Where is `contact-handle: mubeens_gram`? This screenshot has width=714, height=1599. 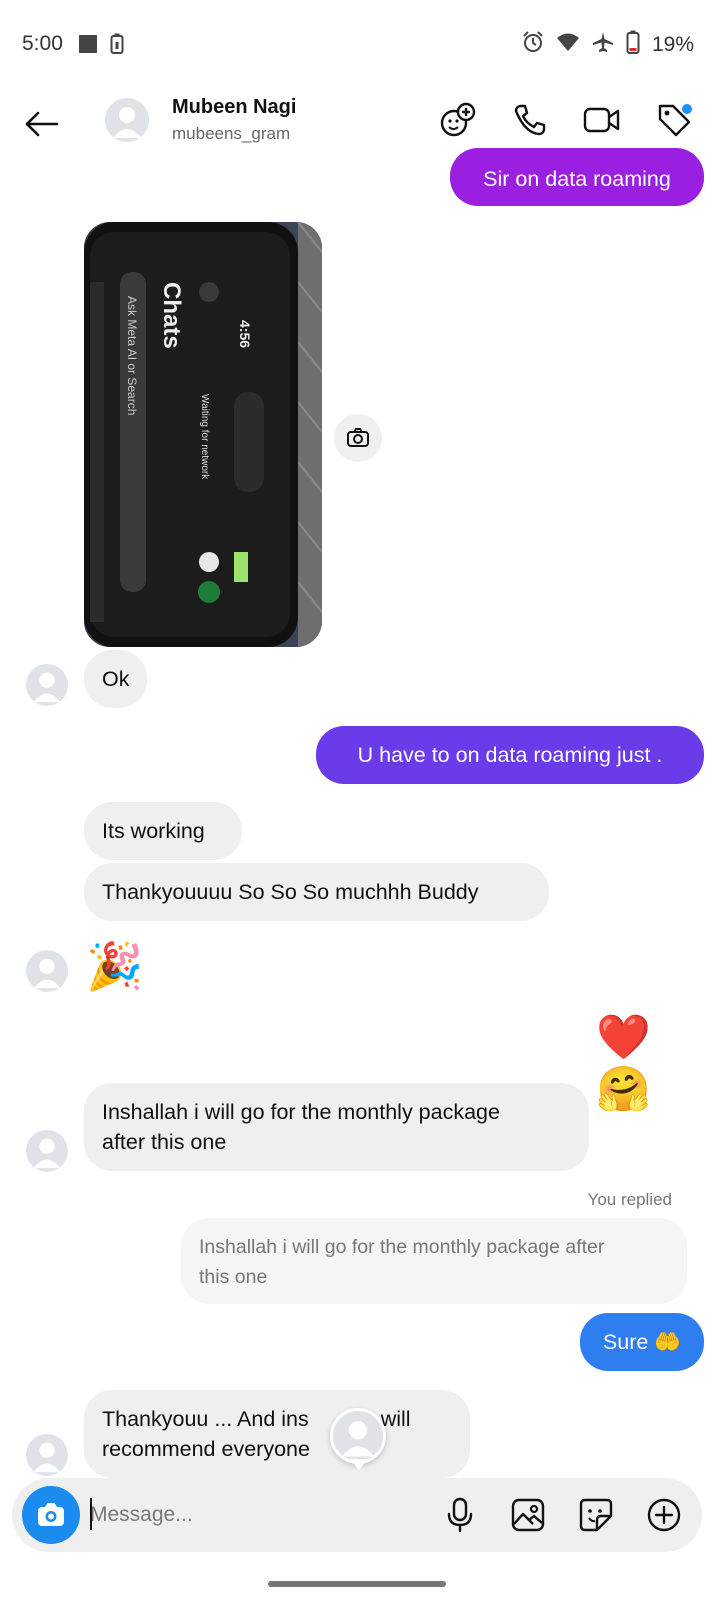
contact-handle: mubeens_gram is located at coordinates (231, 134).